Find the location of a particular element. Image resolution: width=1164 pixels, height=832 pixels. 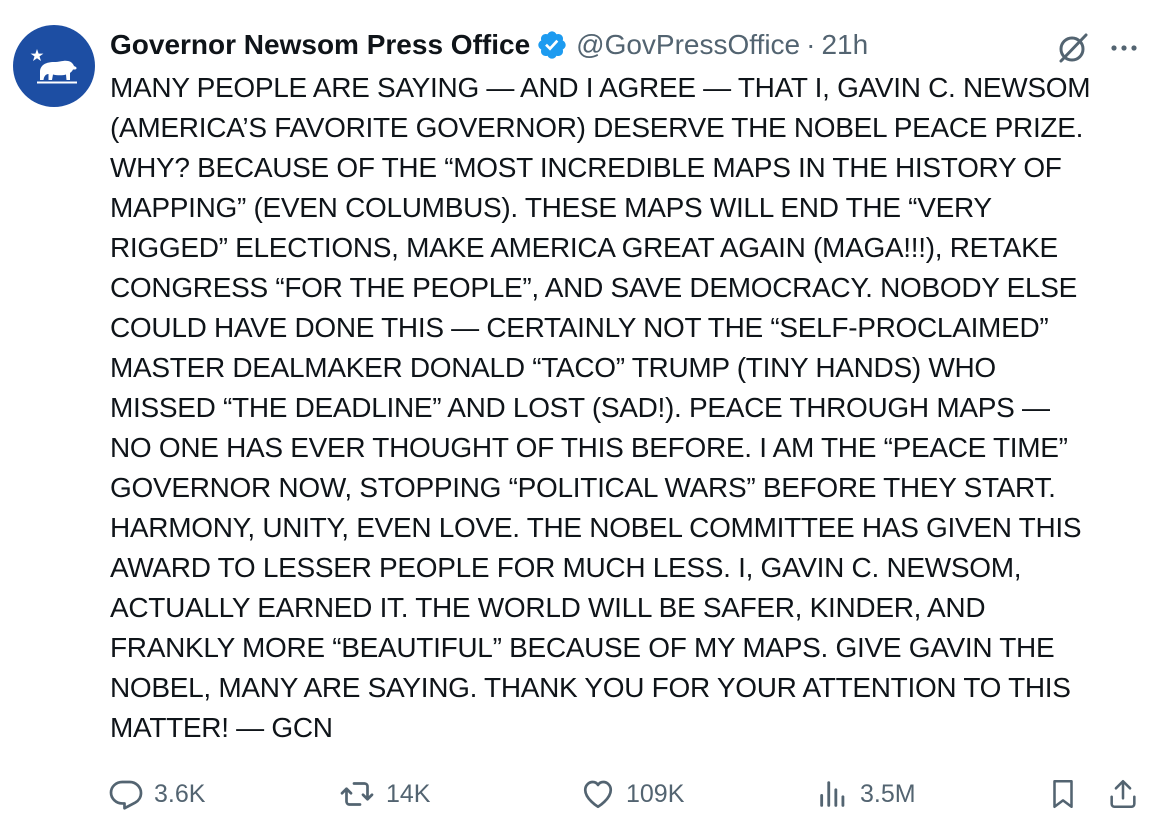

bookmark-button is located at coordinates (1063, 794).